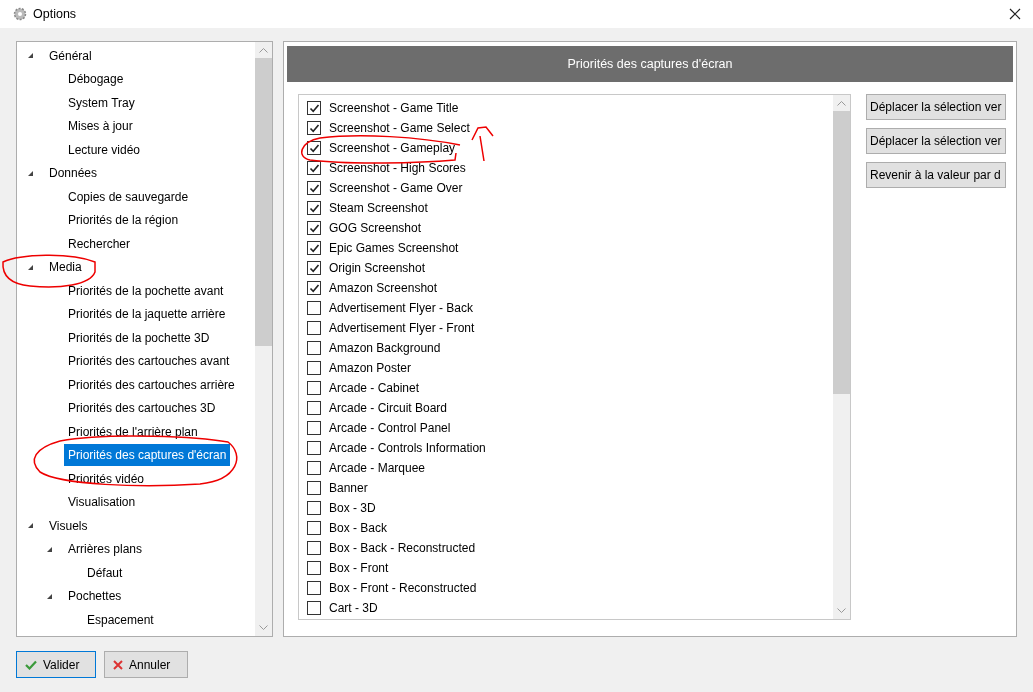 This screenshot has width=1033, height=692. What do you see at coordinates (399, 128) in the screenshot?
I see `checkbox-label: Screenshot - Game Select` at bounding box center [399, 128].